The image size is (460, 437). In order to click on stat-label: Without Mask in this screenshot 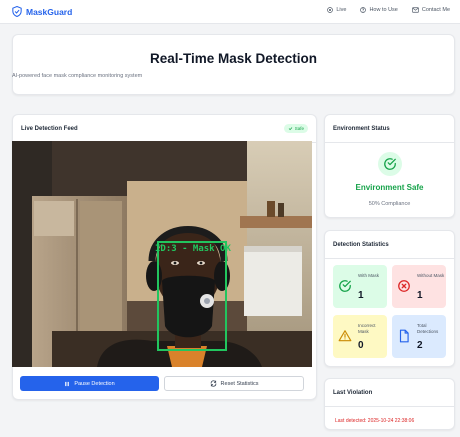, I will do `click(431, 275)`.